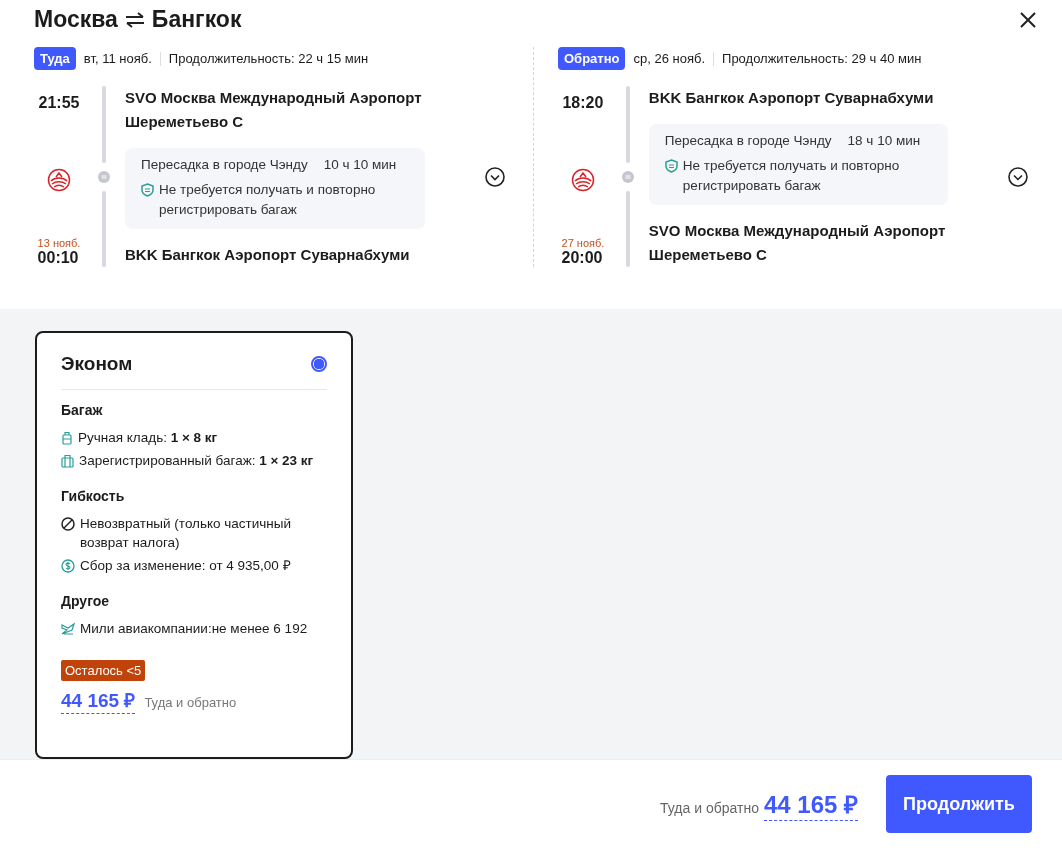 The height and width of the screenshot is (848, 1062). What do you see at coordinates (86, 601) in the screenshot?
I see `section-title: Другое` at bounding box center [86, 601].